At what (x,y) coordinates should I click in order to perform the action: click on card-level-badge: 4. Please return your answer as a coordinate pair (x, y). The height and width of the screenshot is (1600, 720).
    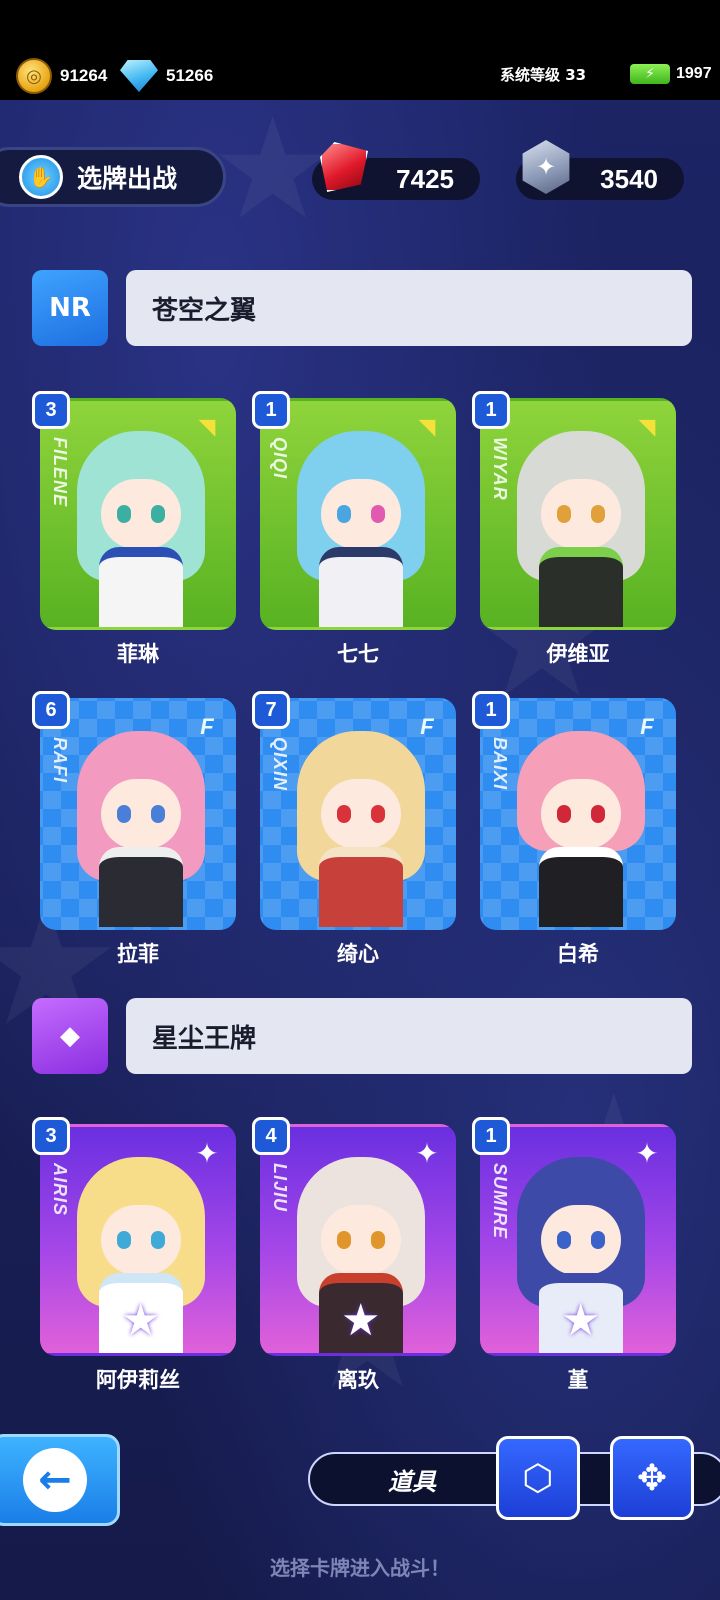
    Looking at the image, I should click on (271, 1136).